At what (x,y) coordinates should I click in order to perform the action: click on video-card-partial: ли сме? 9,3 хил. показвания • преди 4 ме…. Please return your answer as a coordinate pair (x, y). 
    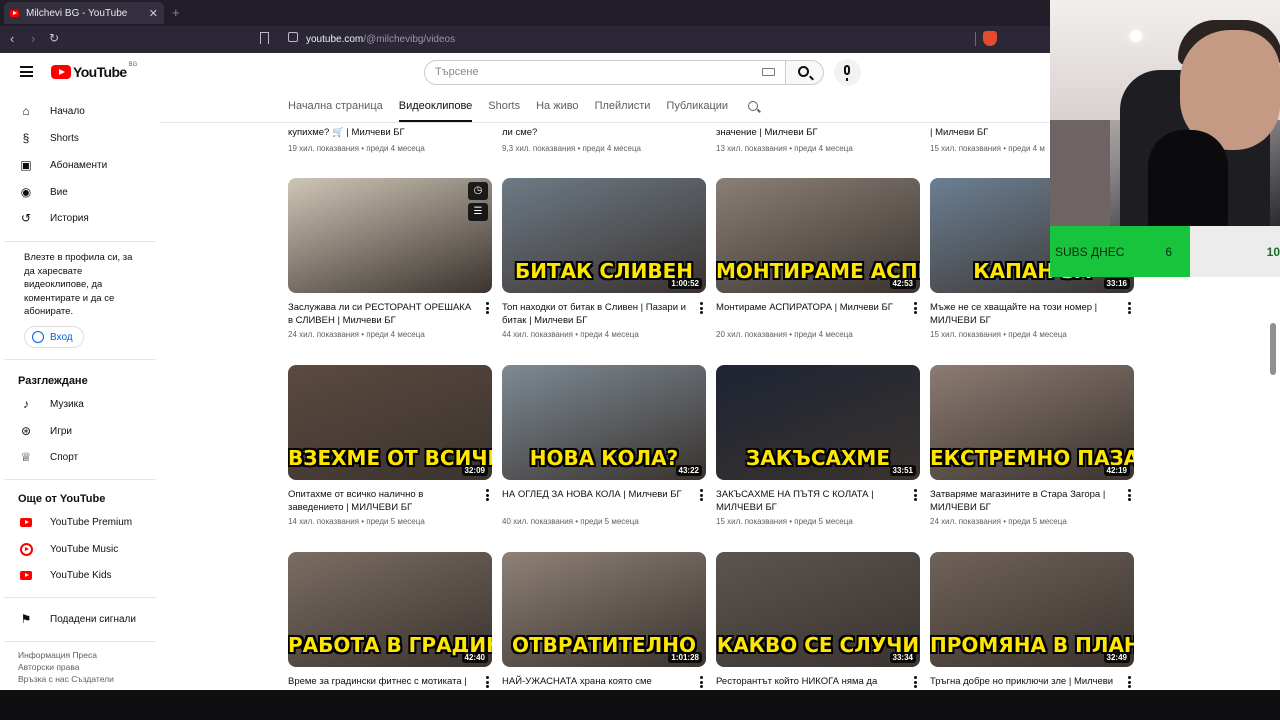
    Looking at the image, I should click on (602, 140).